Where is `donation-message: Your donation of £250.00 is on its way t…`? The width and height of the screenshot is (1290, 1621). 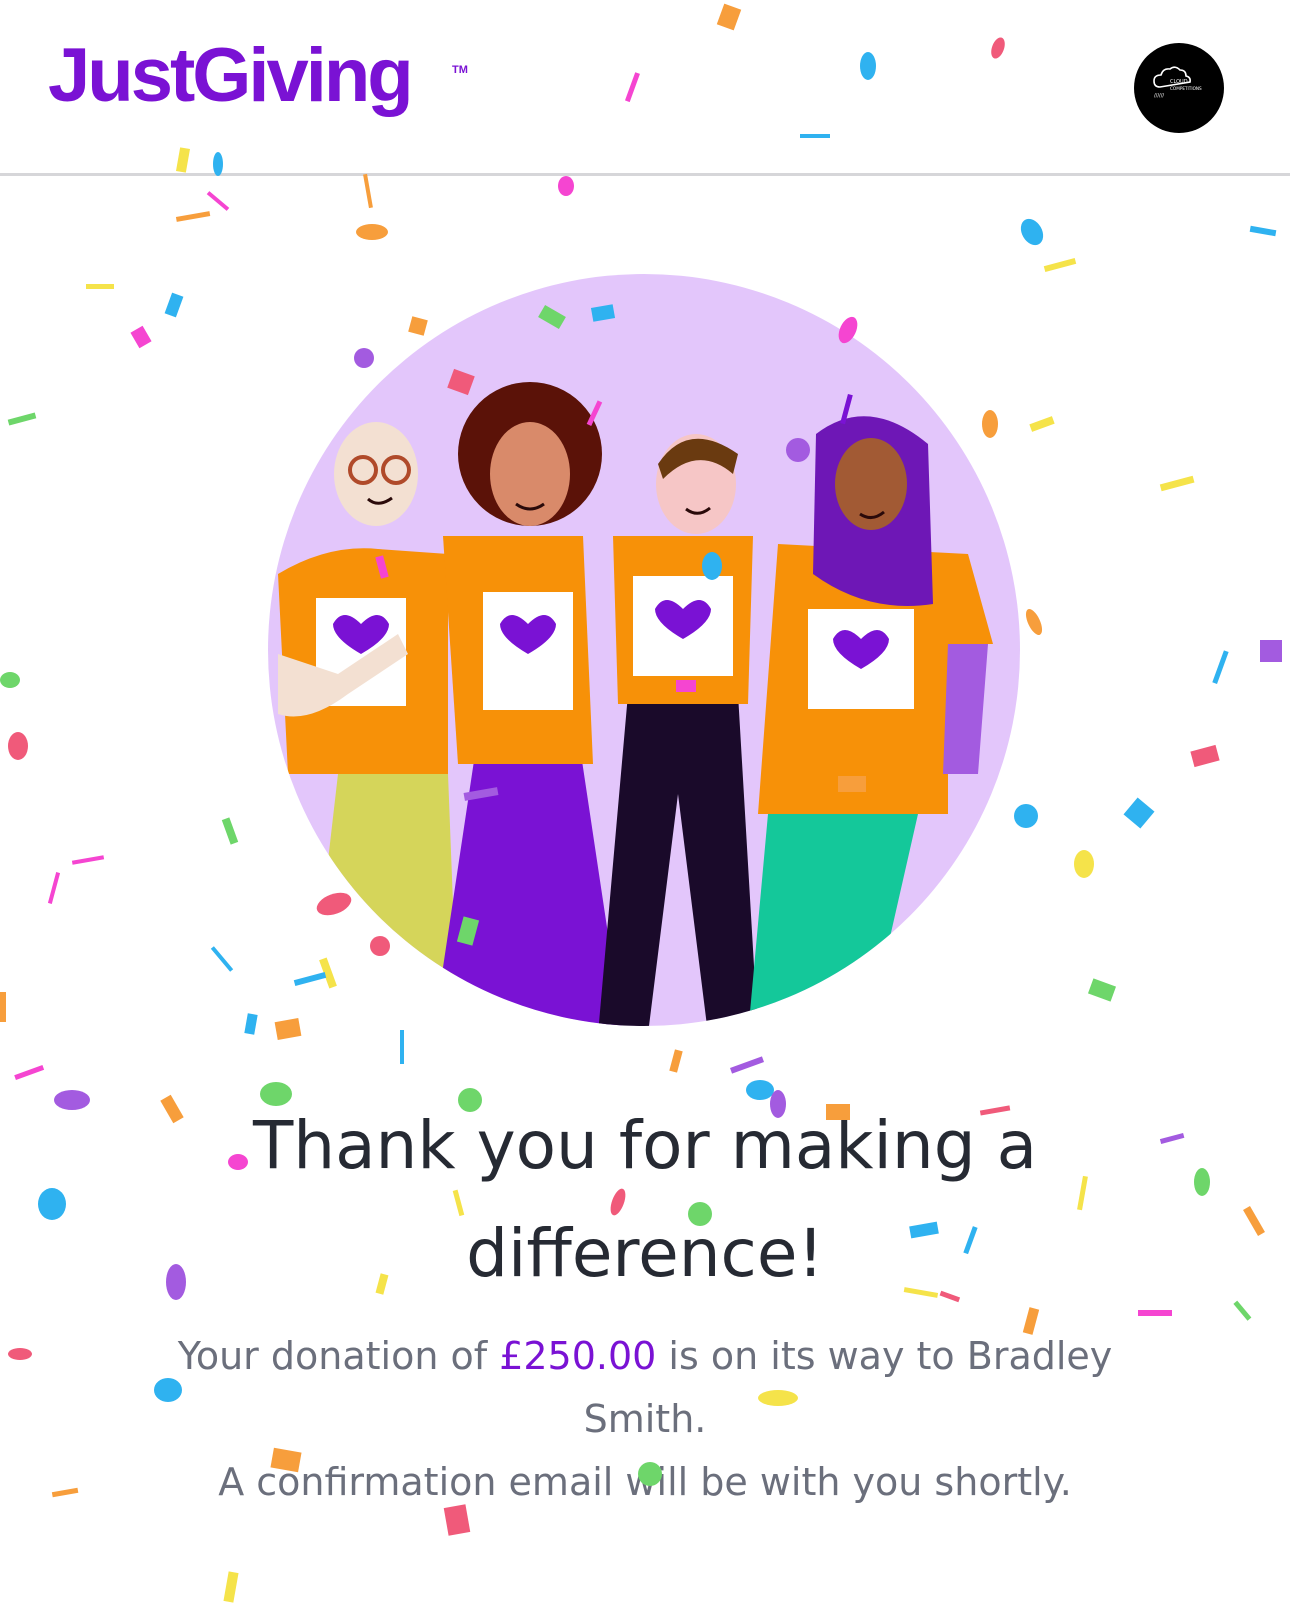 donation-message: Your donation of £250.00 is on its way t… is located at coordinates (645, 1419).